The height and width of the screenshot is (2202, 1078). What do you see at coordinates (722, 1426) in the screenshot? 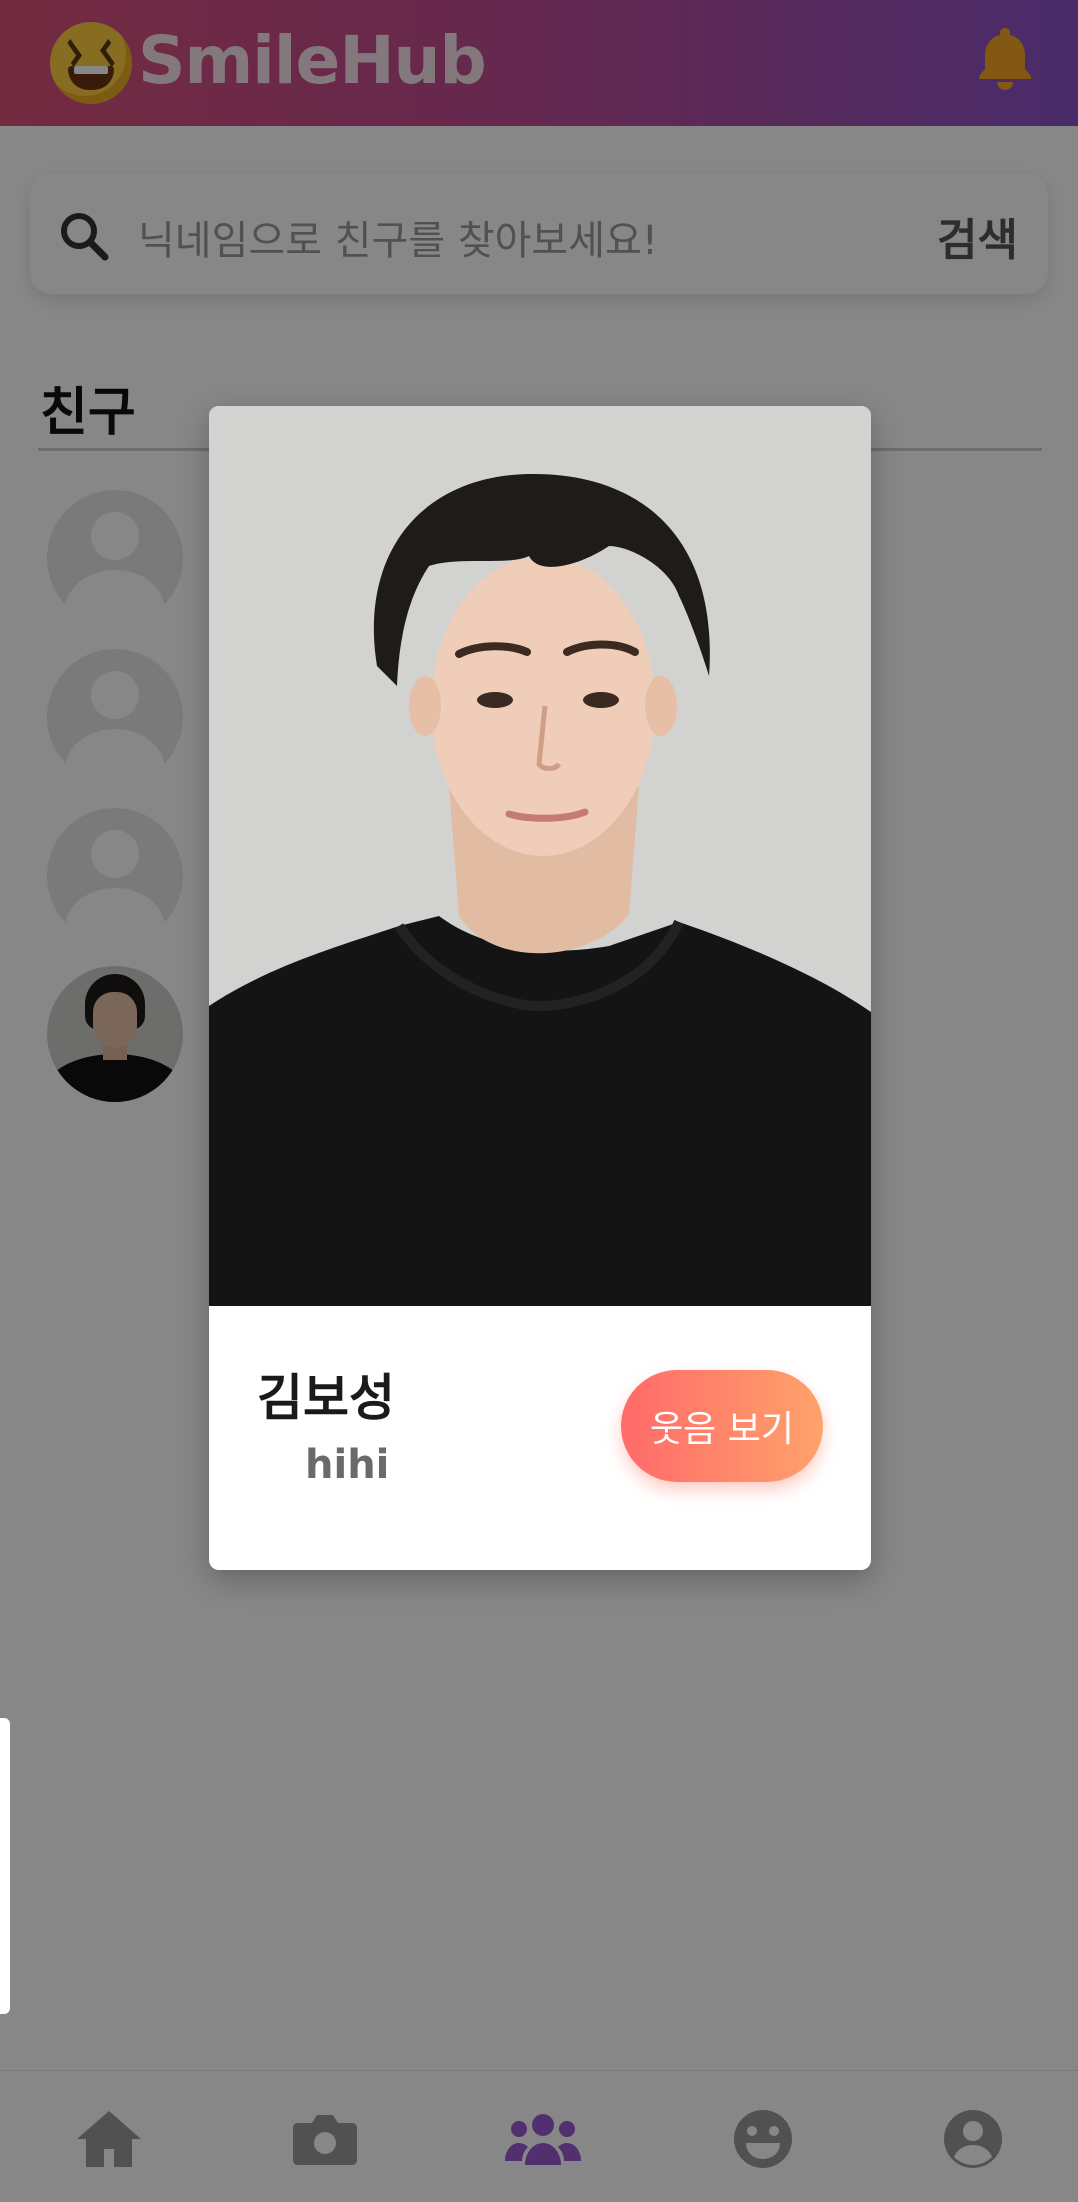
I see `view-smile-button: 웃음 보기` at bounding box center [722, 1426].